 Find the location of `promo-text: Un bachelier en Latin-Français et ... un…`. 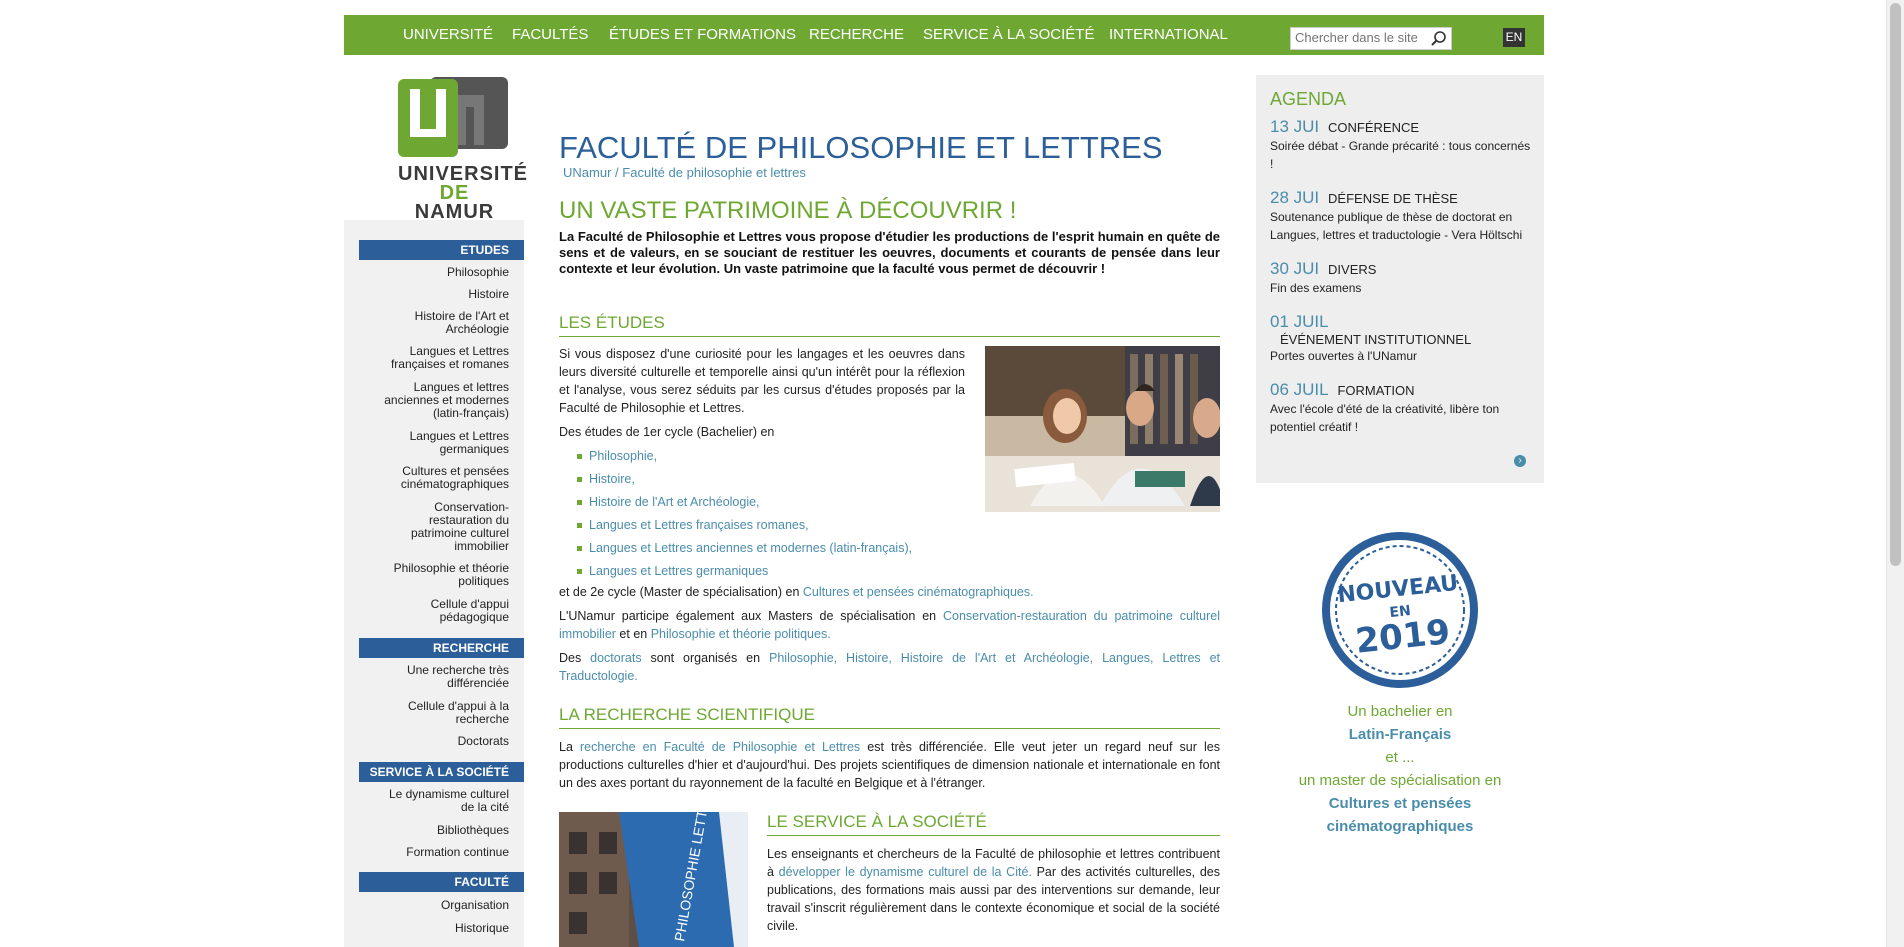

promo-text: Un bachelier en Latin-Français et ... un… is located at coordinates (1400, 769).